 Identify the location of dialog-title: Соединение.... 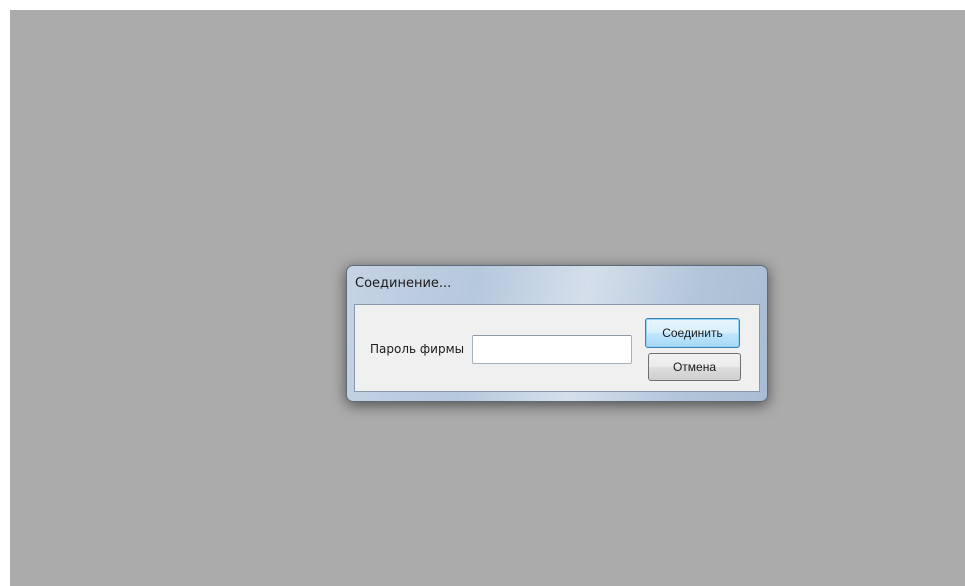
(403, 283).